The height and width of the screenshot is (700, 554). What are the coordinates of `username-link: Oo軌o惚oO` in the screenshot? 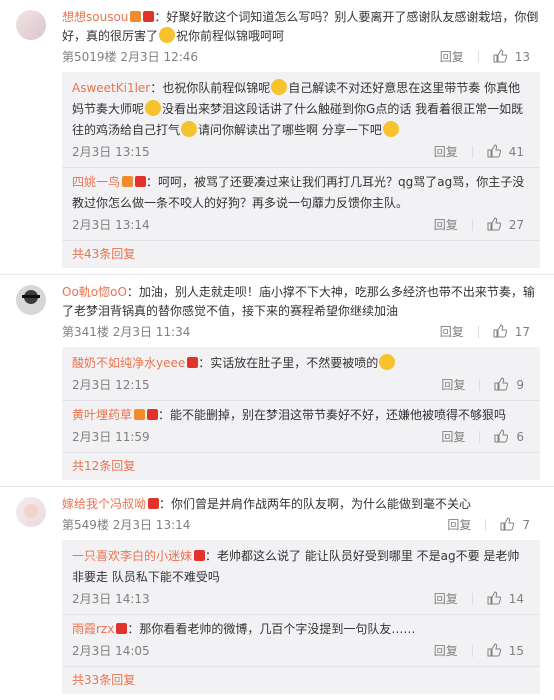 It's located at (94, 292).